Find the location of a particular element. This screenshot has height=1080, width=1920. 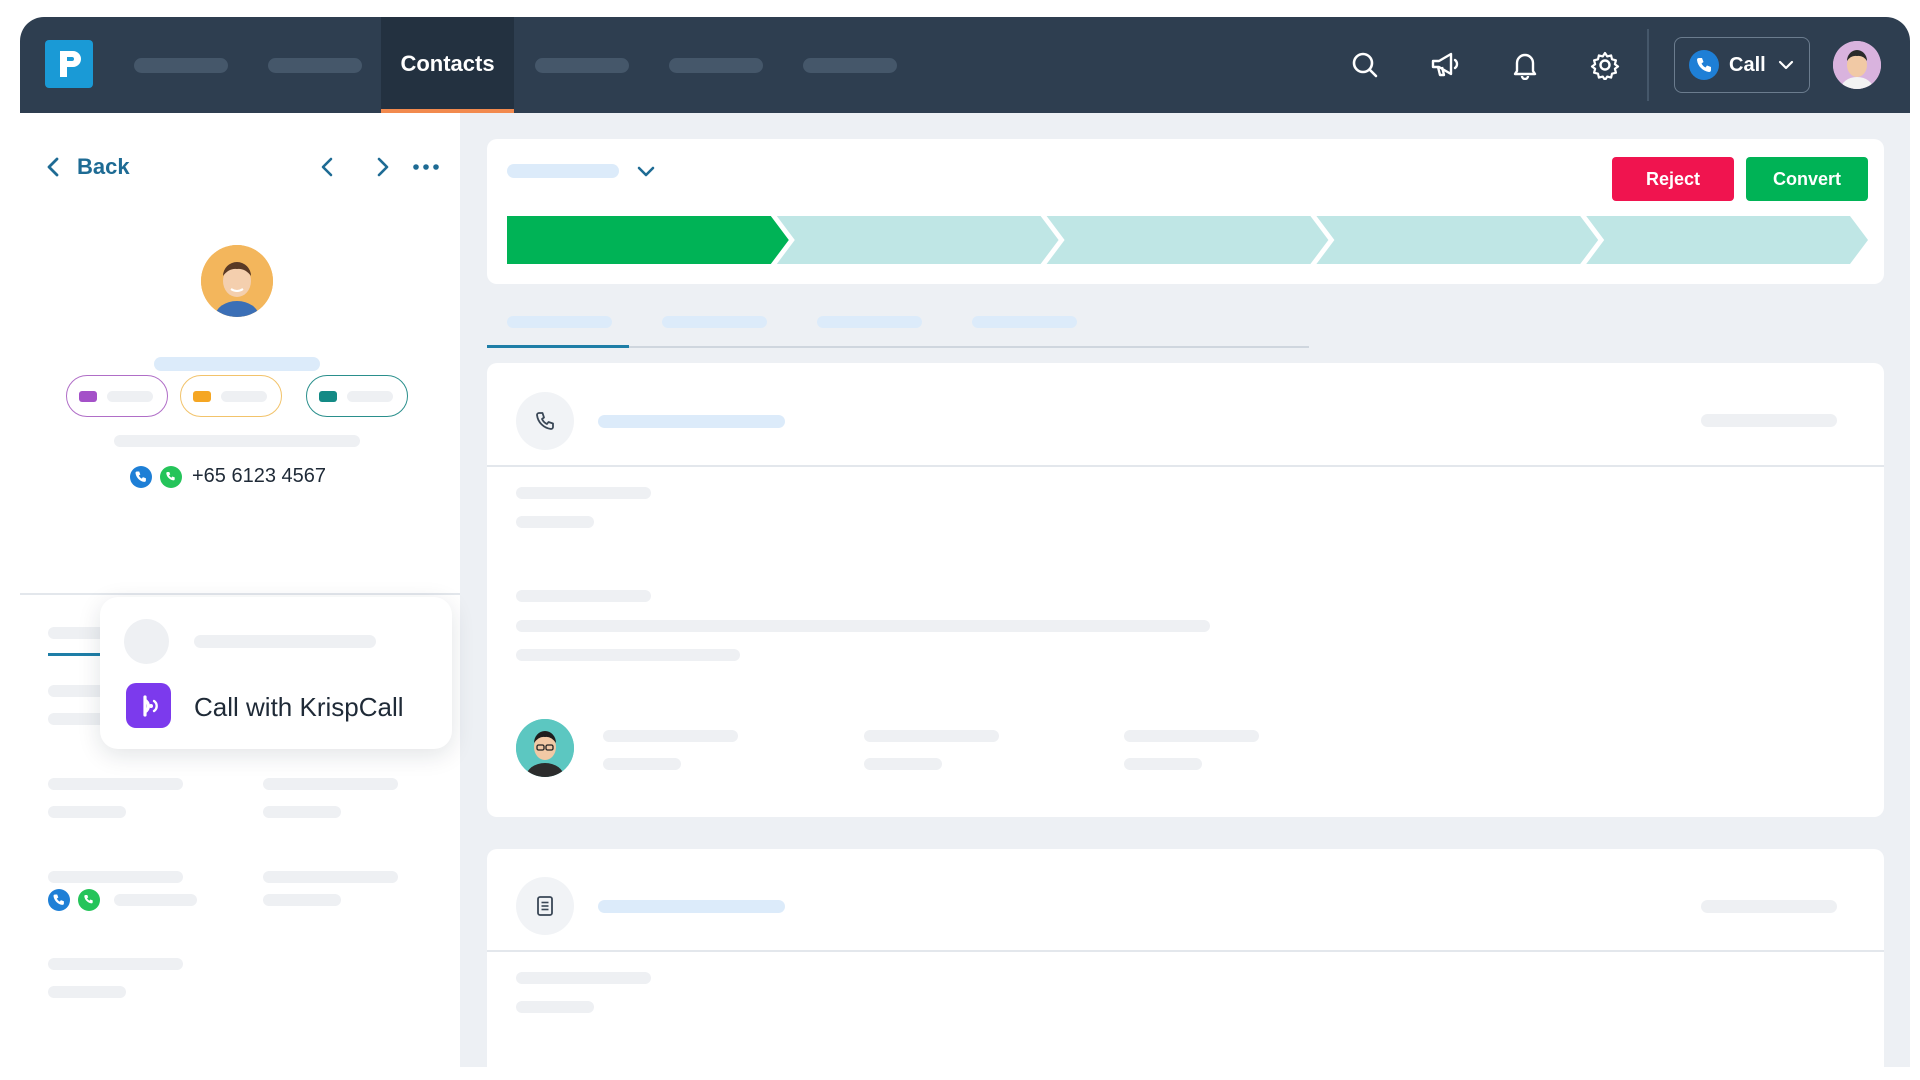

nav-tab-contacts: Contacts is located at coordinates (447, 65).